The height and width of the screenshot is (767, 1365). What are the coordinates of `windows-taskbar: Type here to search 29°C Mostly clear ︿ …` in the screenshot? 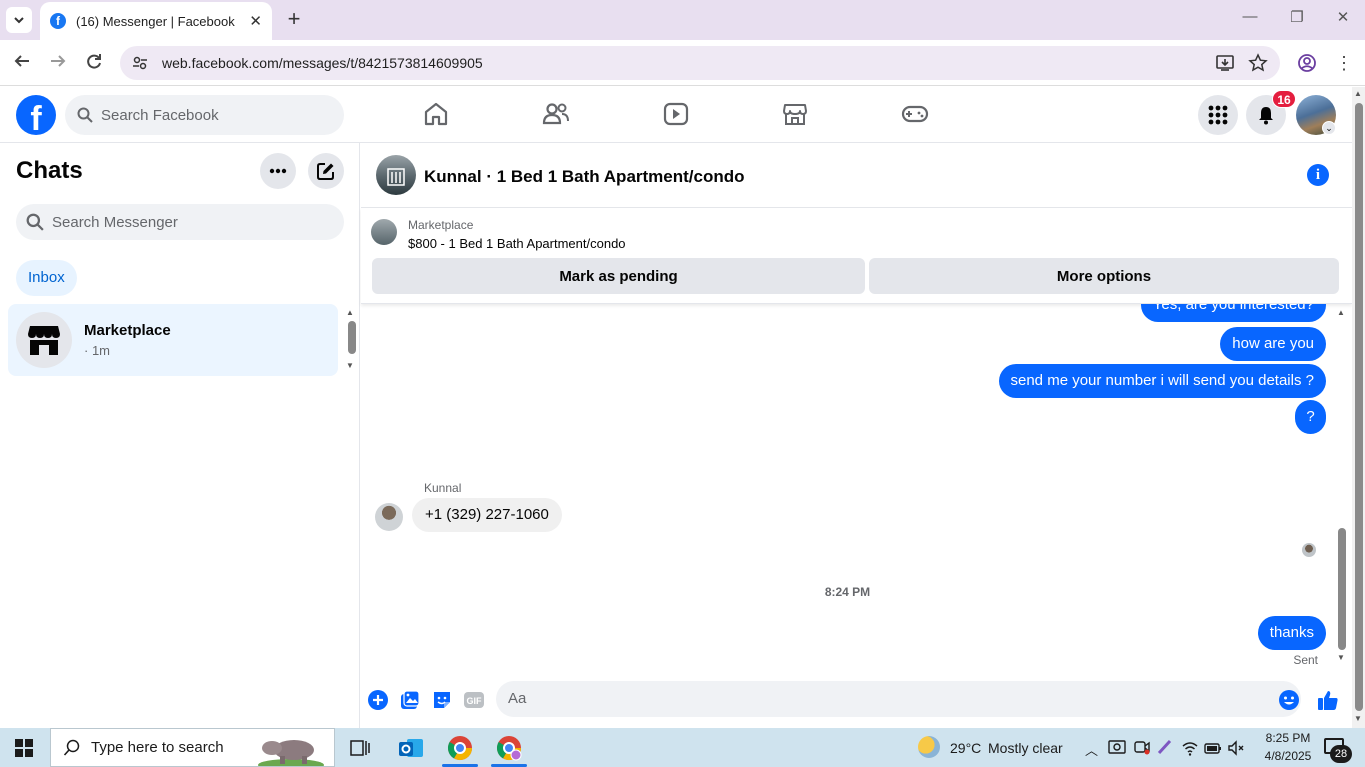 It's located at (682, 747).